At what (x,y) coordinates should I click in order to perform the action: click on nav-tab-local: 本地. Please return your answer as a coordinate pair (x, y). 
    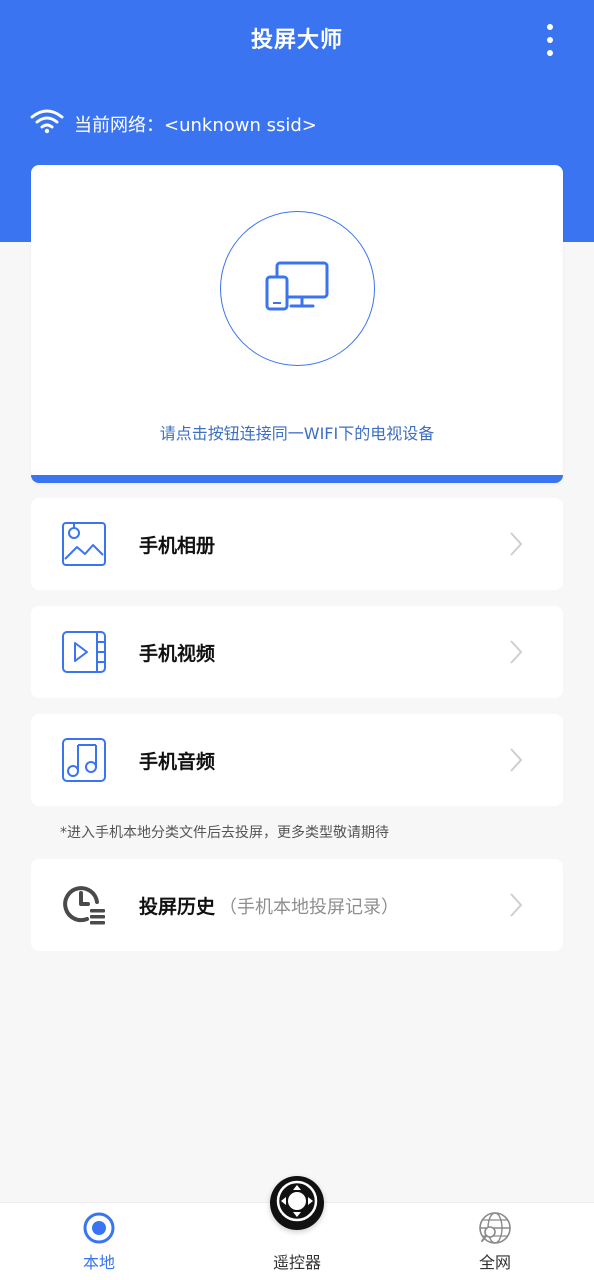
    Looking at the image, I should click on (99, 1241).